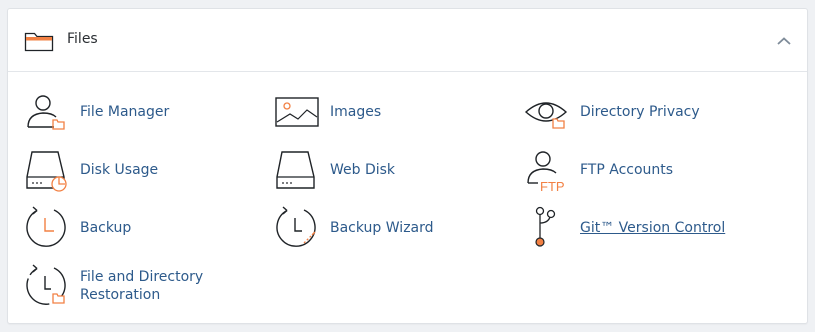 Image resolution: width=815 pixels, height=332 pixels. What do you see at coordinates (547, 170) in the screenshot?
I see `ftp-accounts-icon: FTP` at bounding box center [547, 170].